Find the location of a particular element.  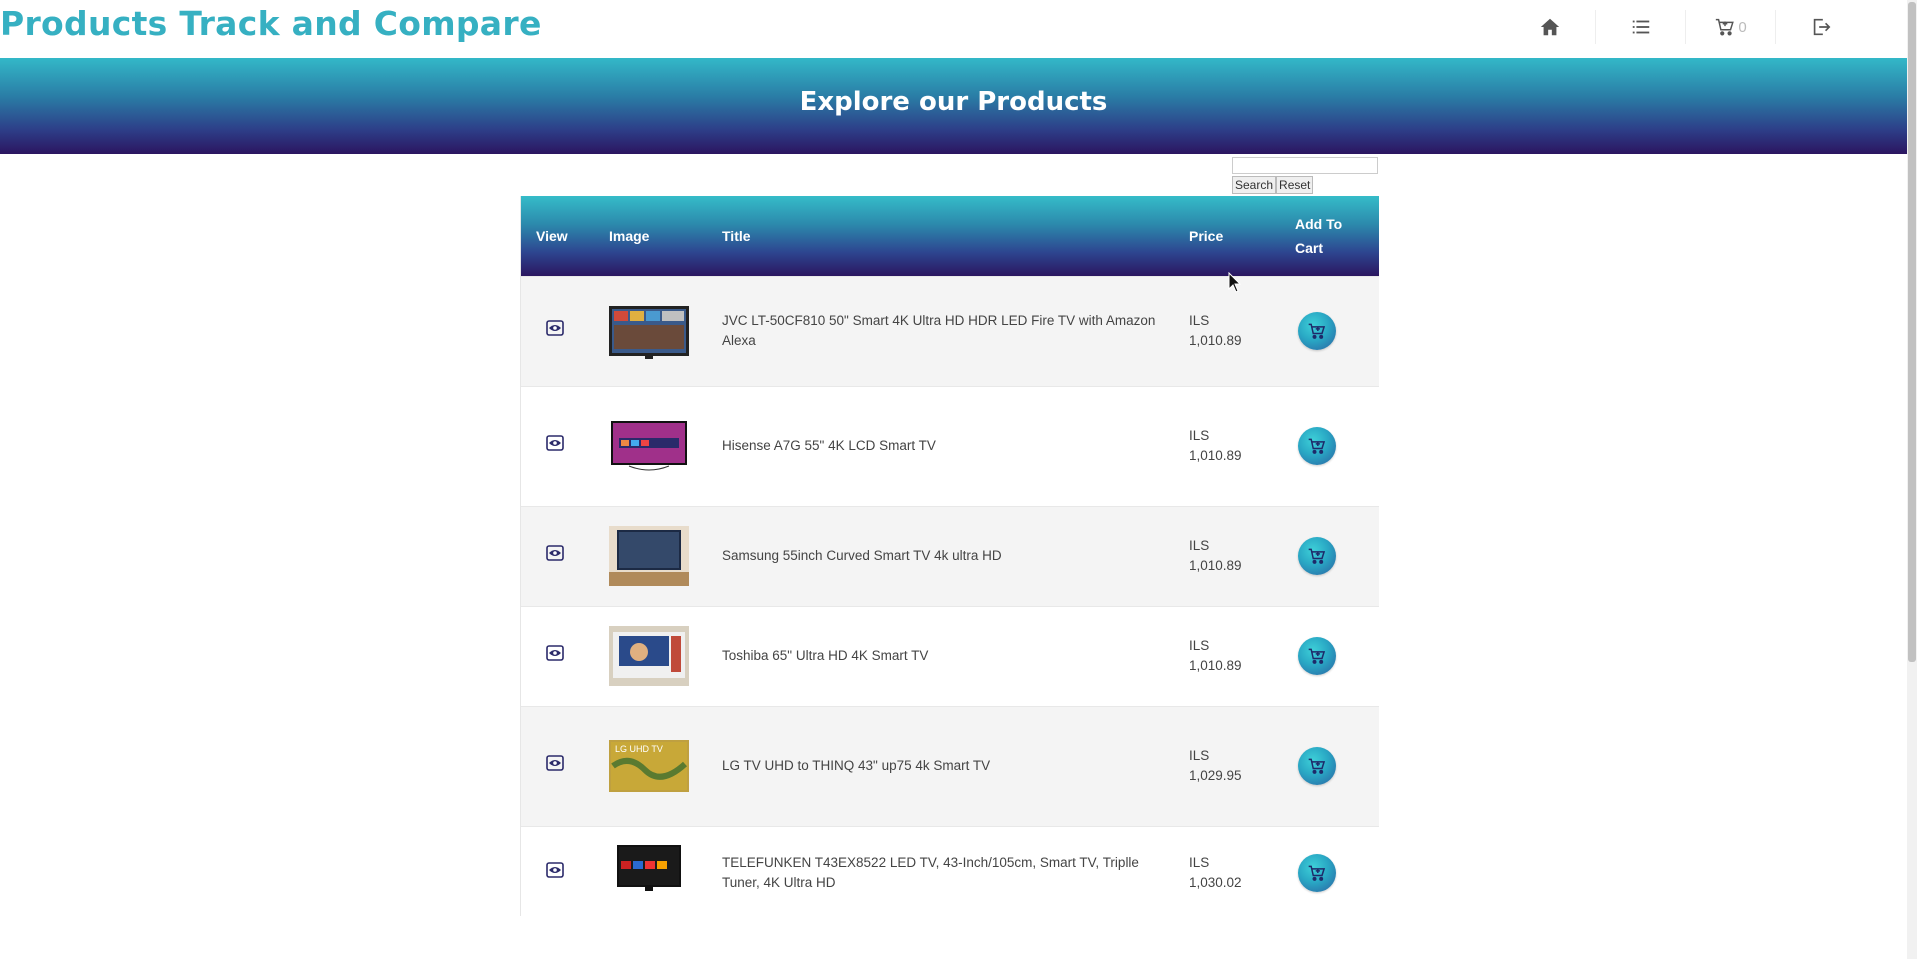

header-price: Price is located at coordinates (1206, 235).